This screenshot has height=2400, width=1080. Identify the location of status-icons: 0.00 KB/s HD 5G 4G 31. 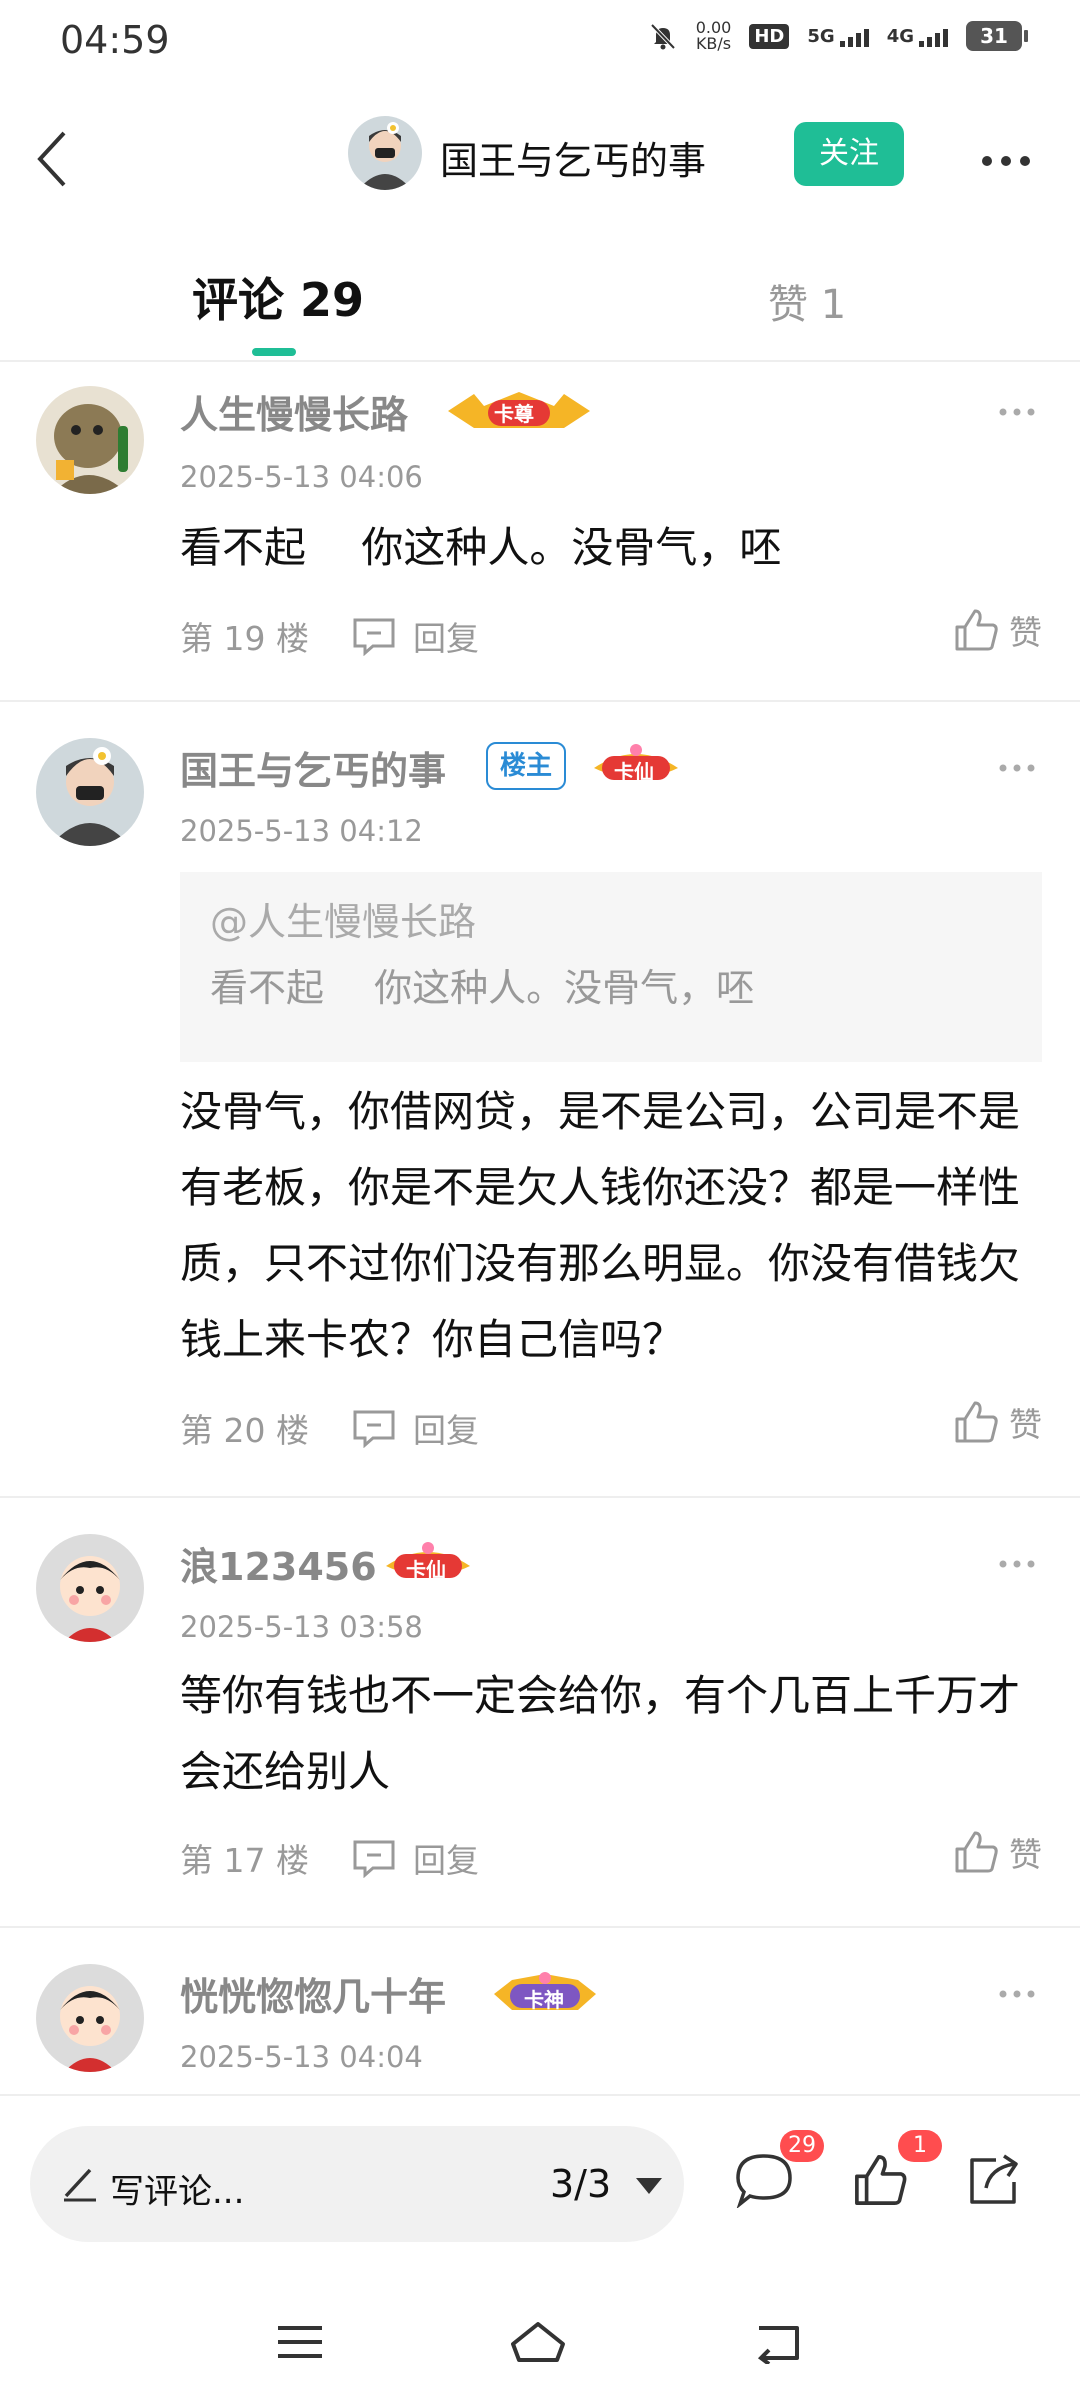
(838, 36).